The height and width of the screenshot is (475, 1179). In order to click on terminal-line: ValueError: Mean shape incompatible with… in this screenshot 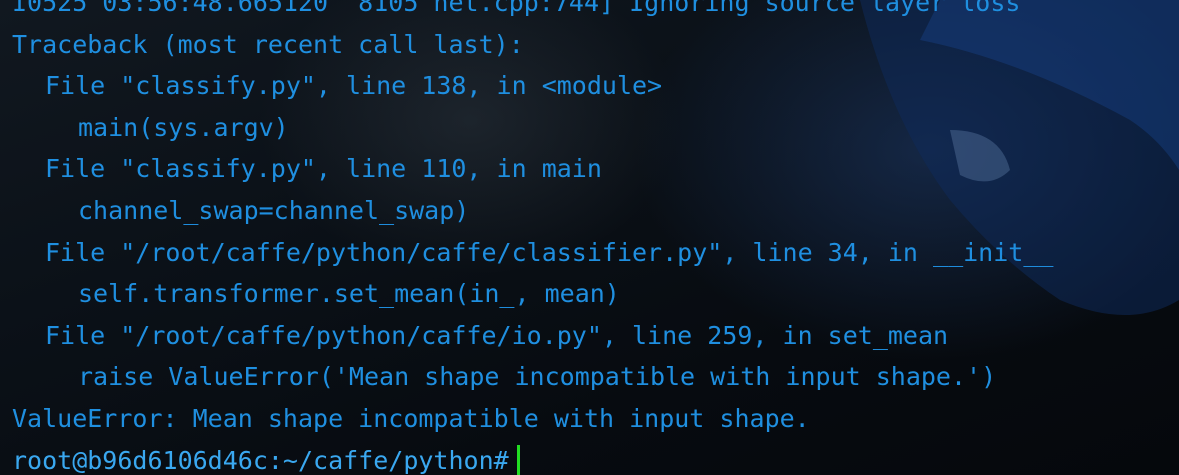, I will do `click(411, 418)`.